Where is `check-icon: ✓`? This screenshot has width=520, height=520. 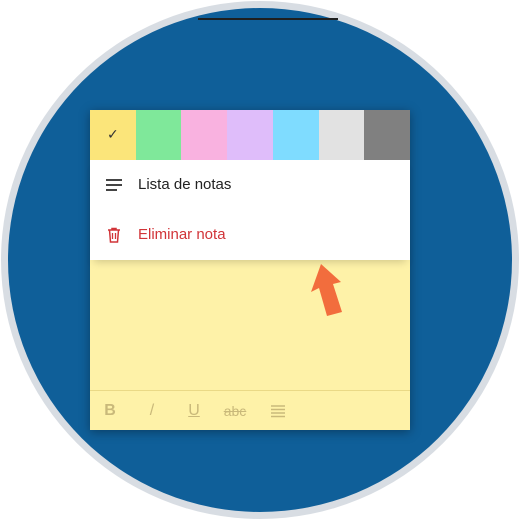
check-icon: ✓ is located at coordinates (112, 135).